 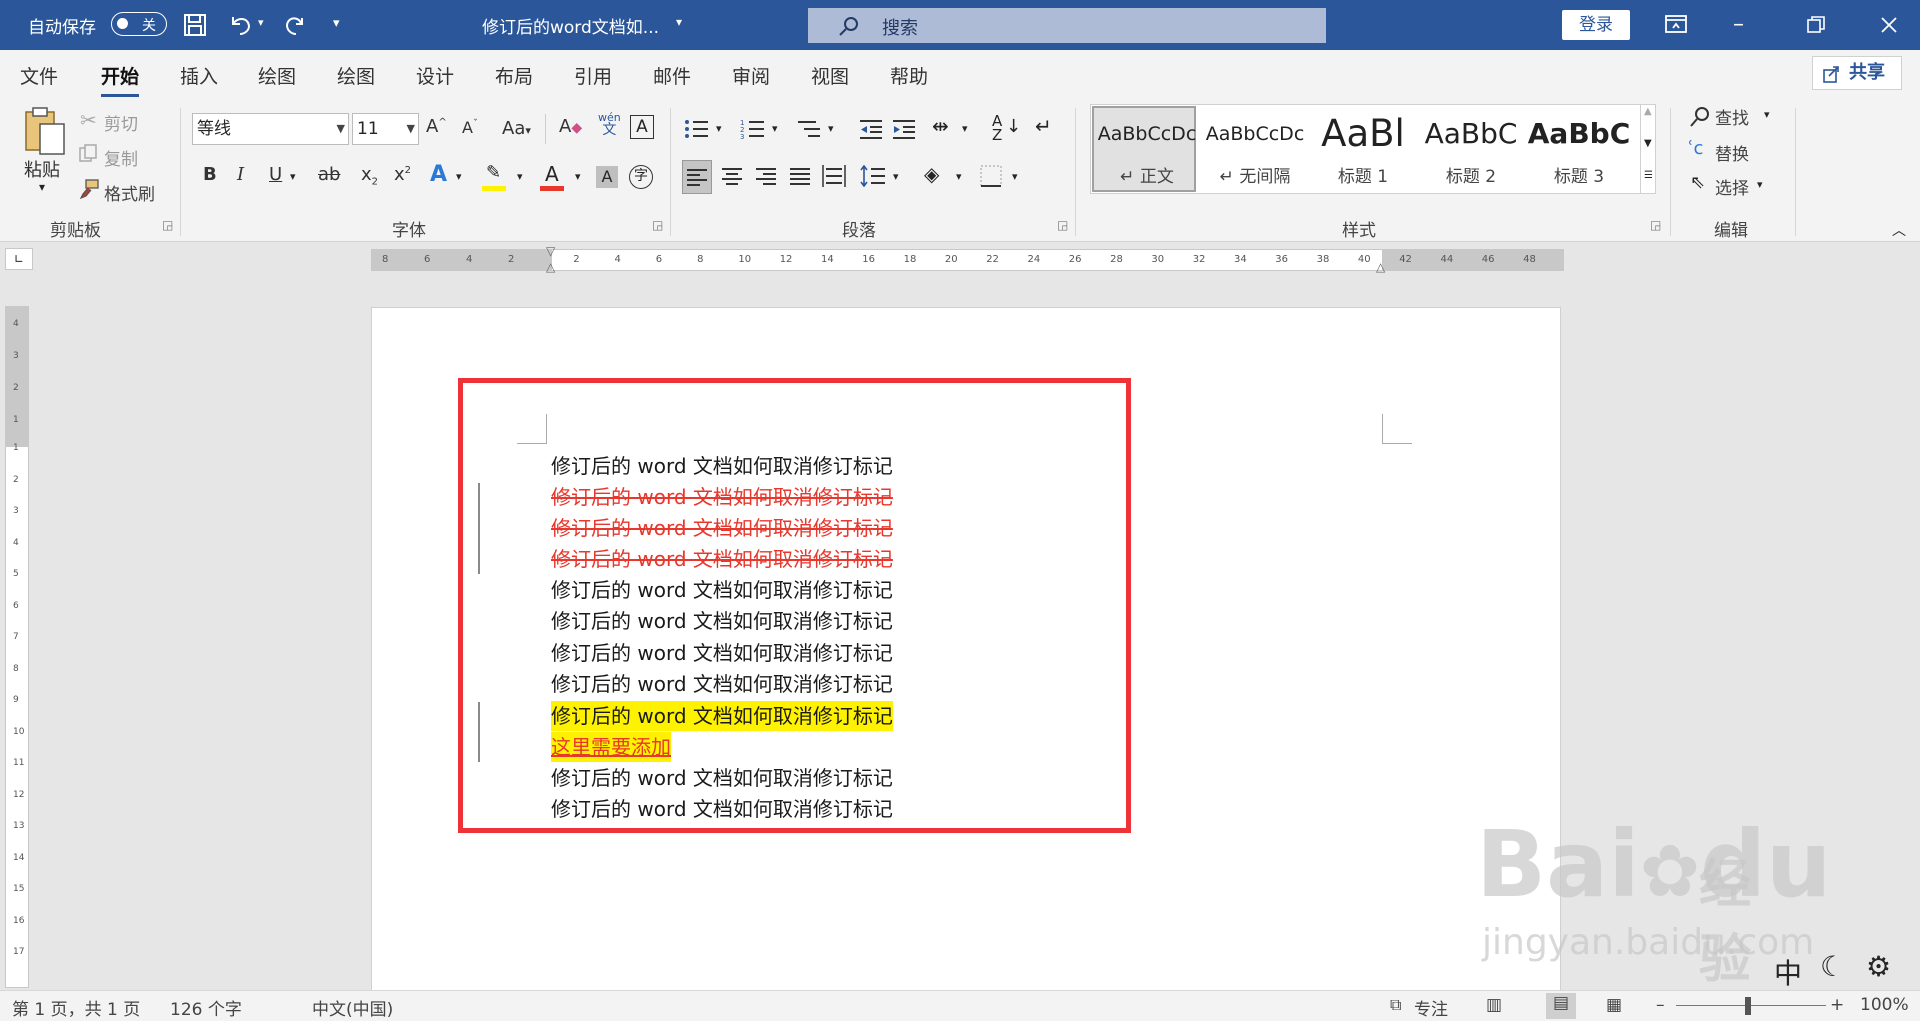 I want to click on tab-references: 引用, so click(x=593, y=75).